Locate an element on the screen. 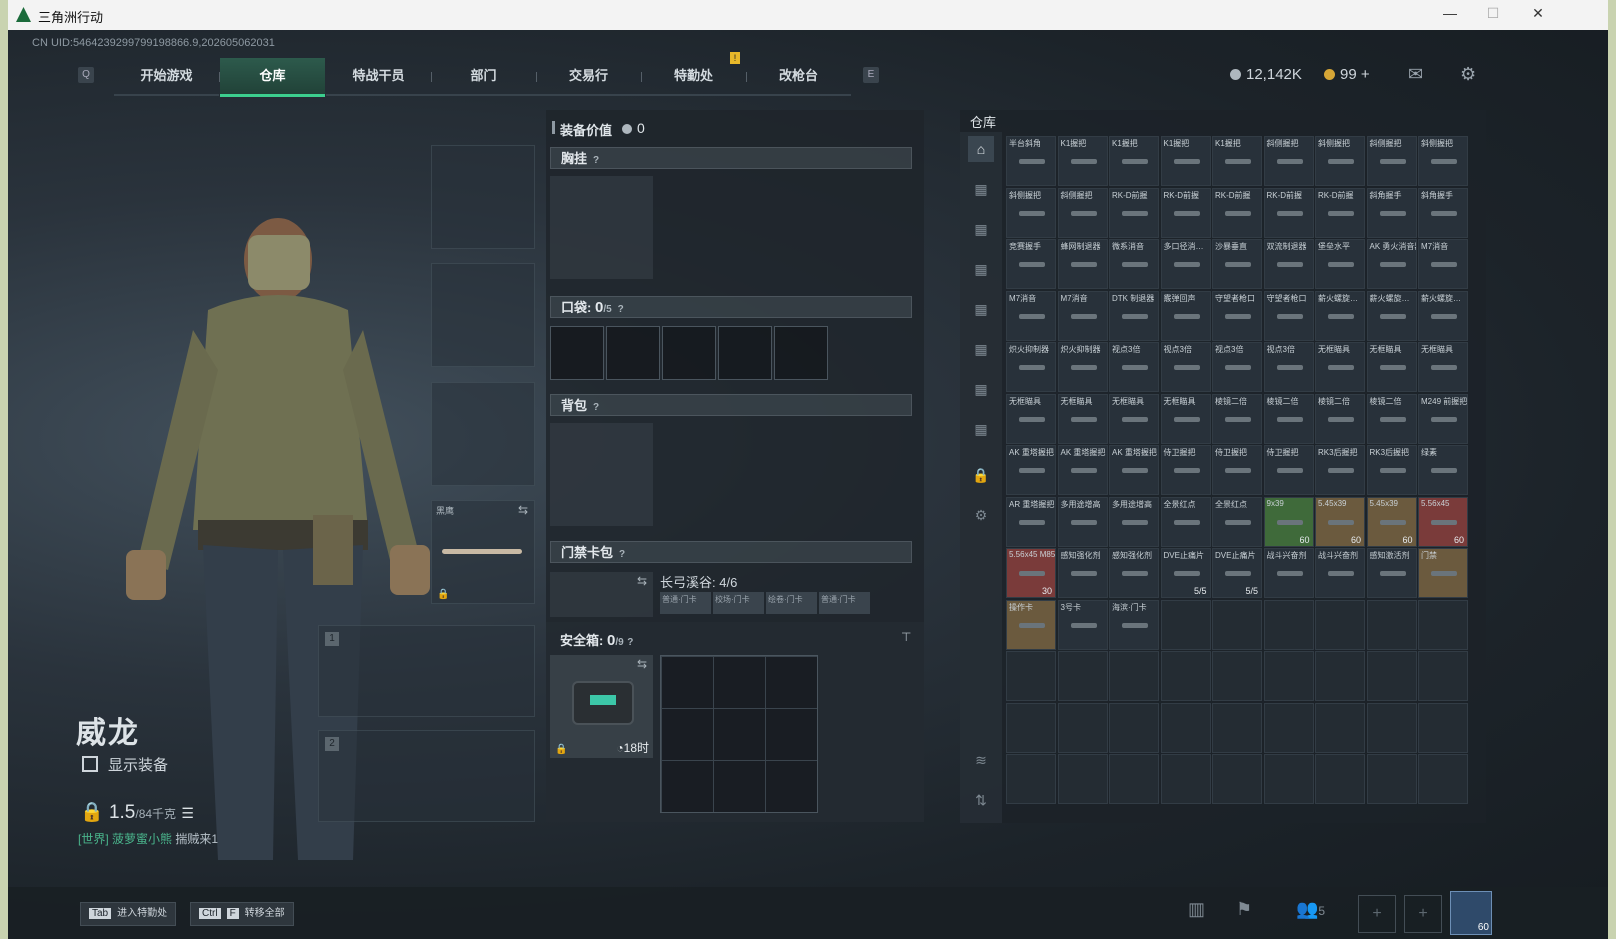 The image size is (1616, 939). stash-item: 5.45x39 60 is located at coordinates (1340, 521).